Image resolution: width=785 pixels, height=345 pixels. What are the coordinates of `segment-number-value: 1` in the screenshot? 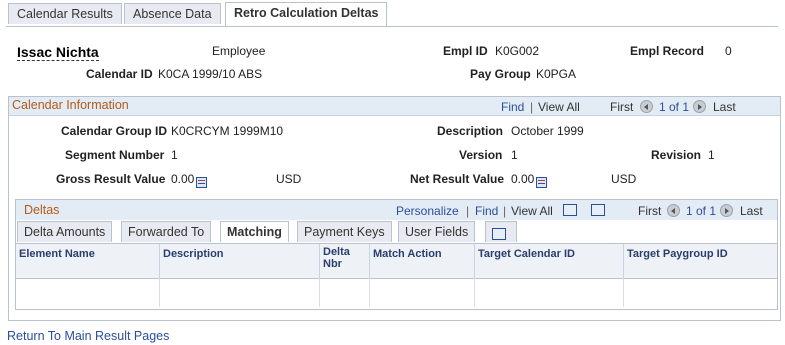 It's located at (174, 155).